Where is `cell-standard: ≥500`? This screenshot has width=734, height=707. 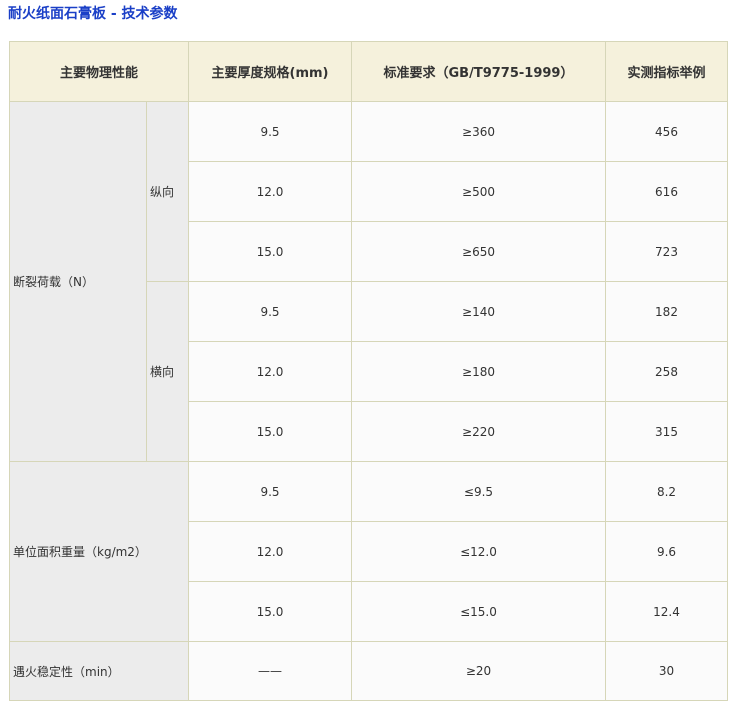 cell-standard: ≥500 is located at coordinates (478, 191).